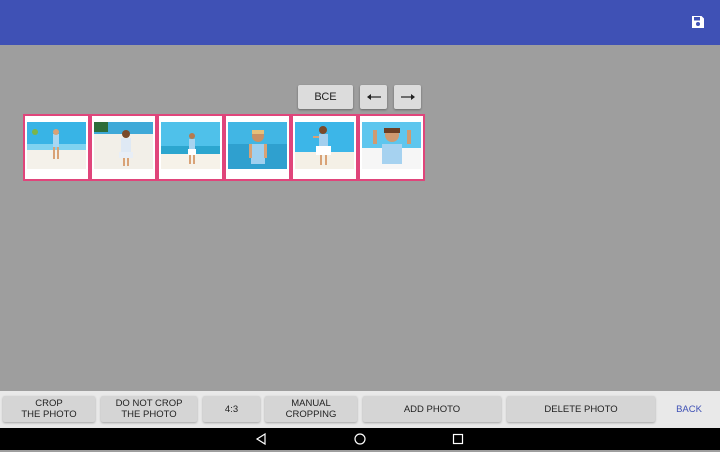 The width and height of the screenshot is (720, 452). Describe the element at coordinates (581, 409) in the screenshot. I see `delete-photo-button: DELETE PHOTO` at that location.